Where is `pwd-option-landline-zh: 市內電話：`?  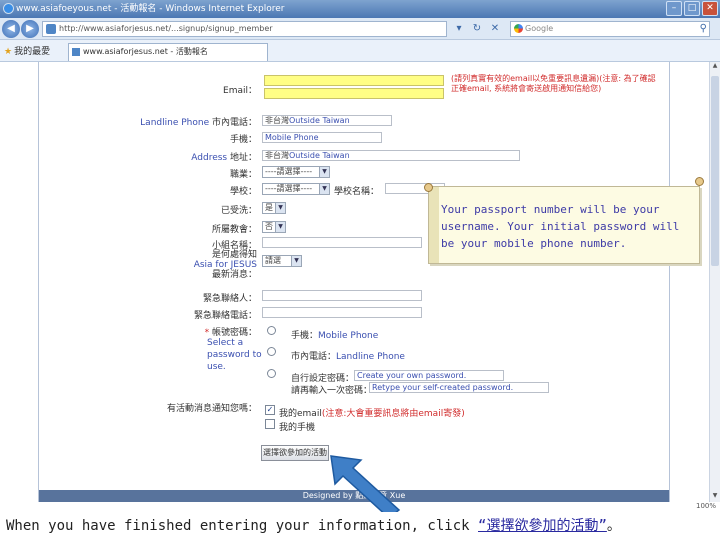 pwd-option-landline-zh: 市內電話： is located at coordinates (314, 357).